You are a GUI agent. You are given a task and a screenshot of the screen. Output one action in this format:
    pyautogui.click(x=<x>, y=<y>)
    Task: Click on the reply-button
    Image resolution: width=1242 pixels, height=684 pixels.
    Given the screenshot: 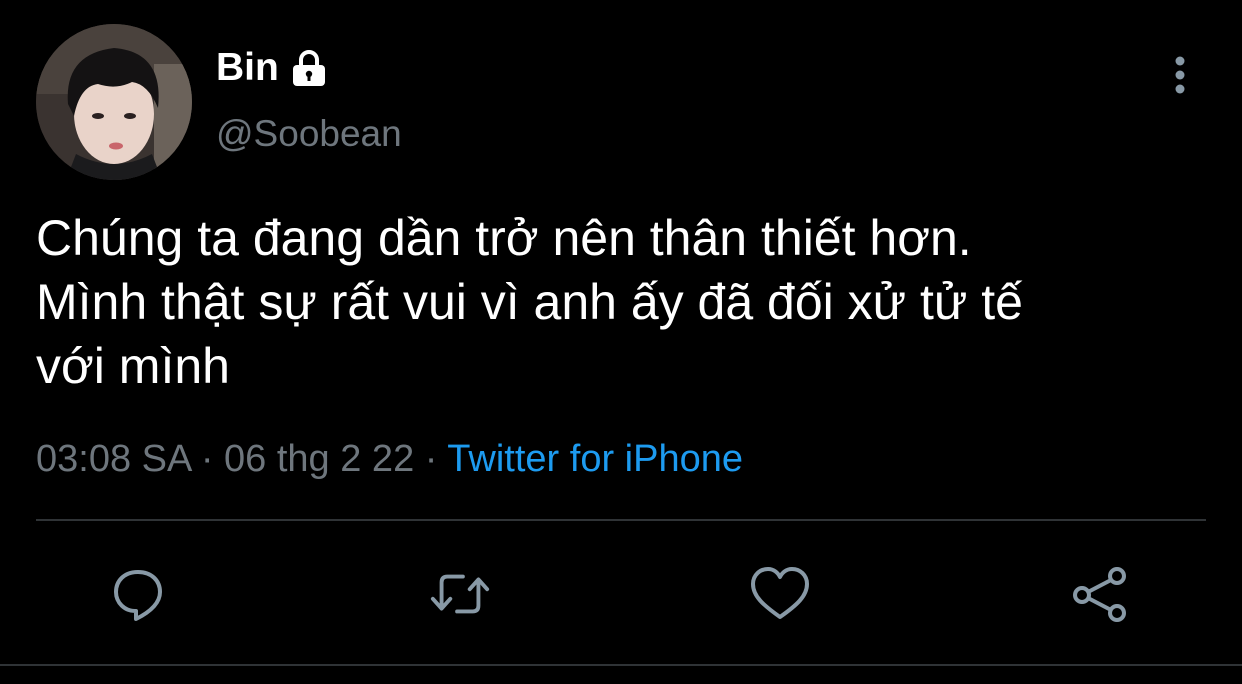 What is the action you would take?
    pyautogui.click(x=138, y=594)
    